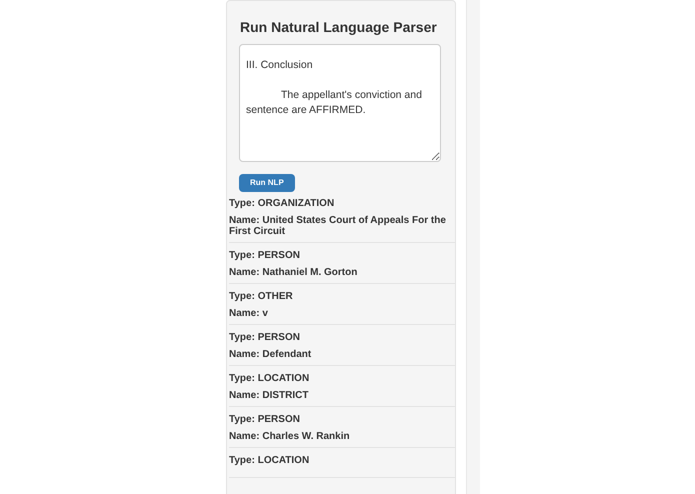 The image size is (695, 494). I want to click on panel-title: Run Natural Language Parser, so click(338, 27).